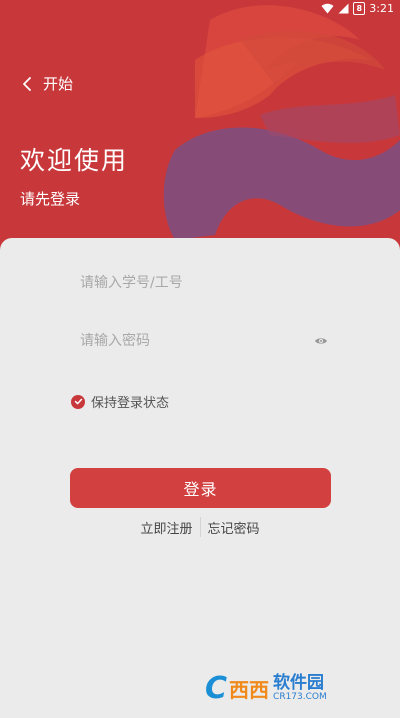 The height and width of the screenshot is (718, 400). Describe the element at coordinates (200, 488) in the screenshot. I see `login-button: 登录` at that location.